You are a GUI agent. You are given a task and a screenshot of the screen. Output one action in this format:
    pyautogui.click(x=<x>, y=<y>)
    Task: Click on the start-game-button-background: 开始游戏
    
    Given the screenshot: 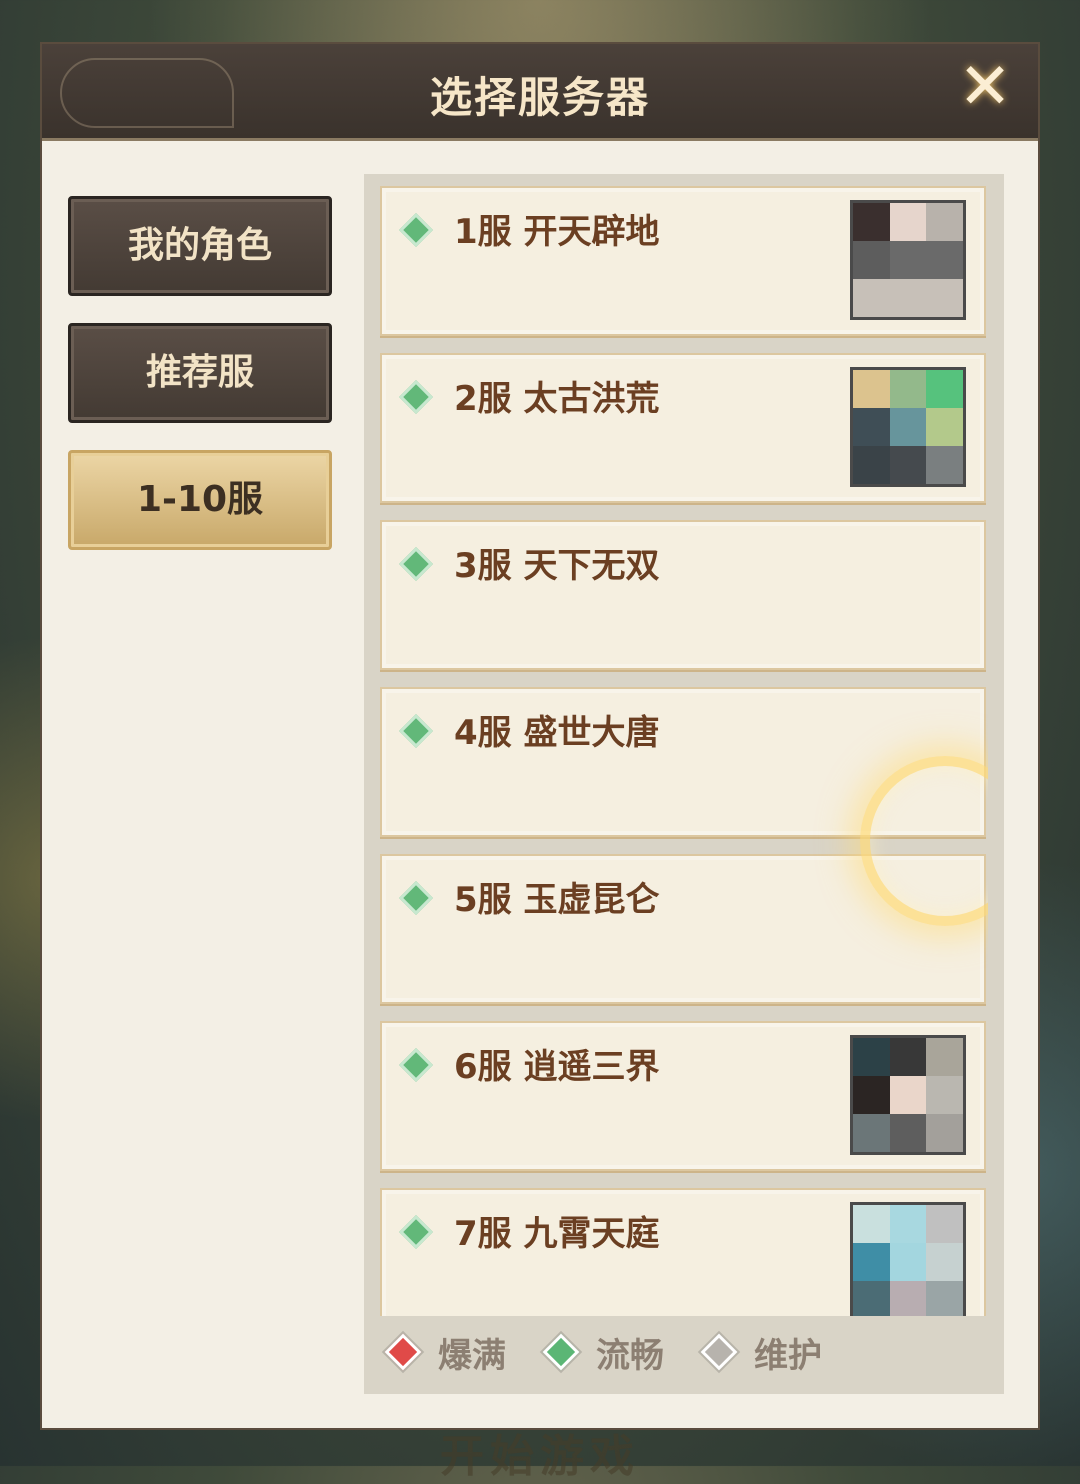 What is the action you would take?
    pyautogui.click(x=540, y=1456)
    